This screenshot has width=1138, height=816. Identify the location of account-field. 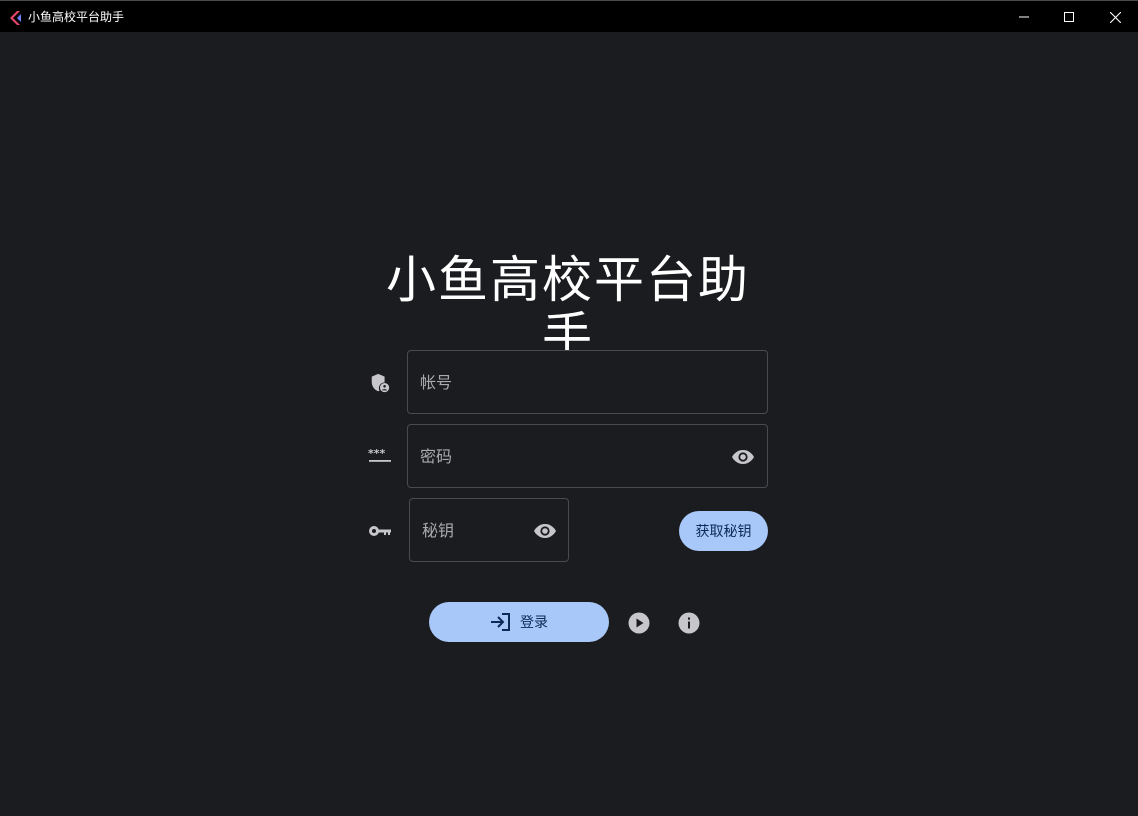
(587, 382).